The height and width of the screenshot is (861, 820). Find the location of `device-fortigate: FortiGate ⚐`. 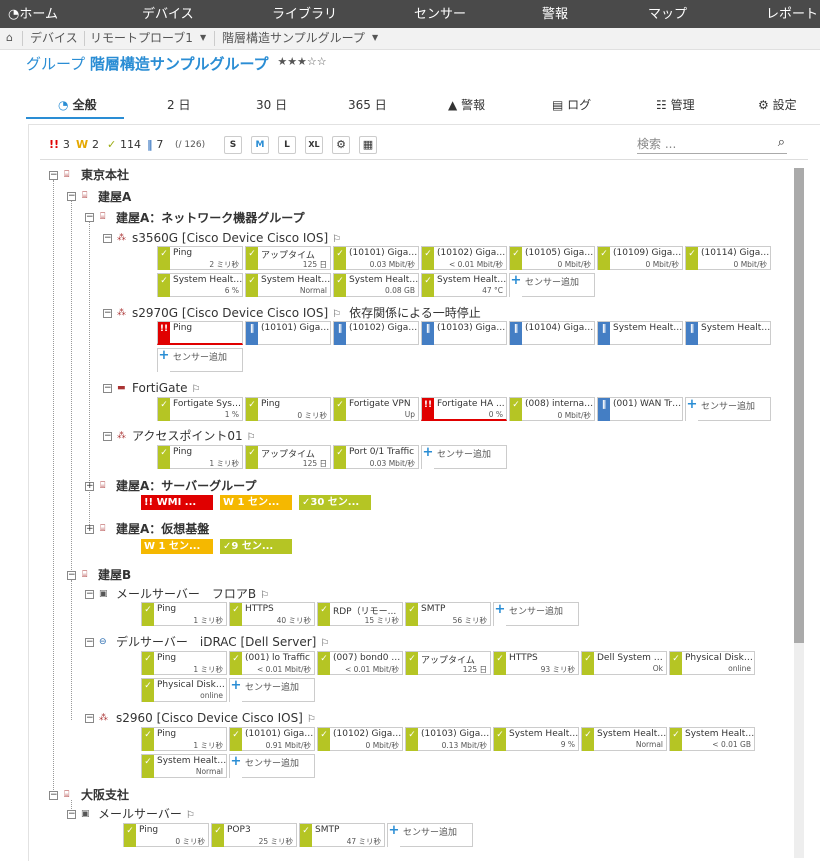

device-fortigate: FortiGate ⚐ is located at coordinates (166, 388).